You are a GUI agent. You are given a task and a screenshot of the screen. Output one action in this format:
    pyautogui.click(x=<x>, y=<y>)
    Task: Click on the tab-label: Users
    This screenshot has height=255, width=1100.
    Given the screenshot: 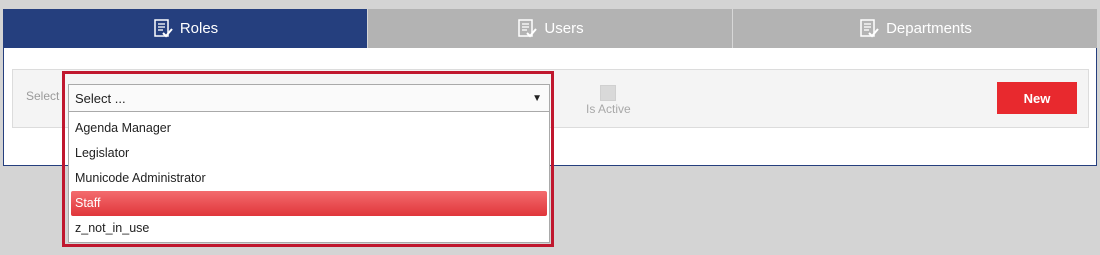 What is the action you would take?
    pyautogui.click(x=564, y=28)
    